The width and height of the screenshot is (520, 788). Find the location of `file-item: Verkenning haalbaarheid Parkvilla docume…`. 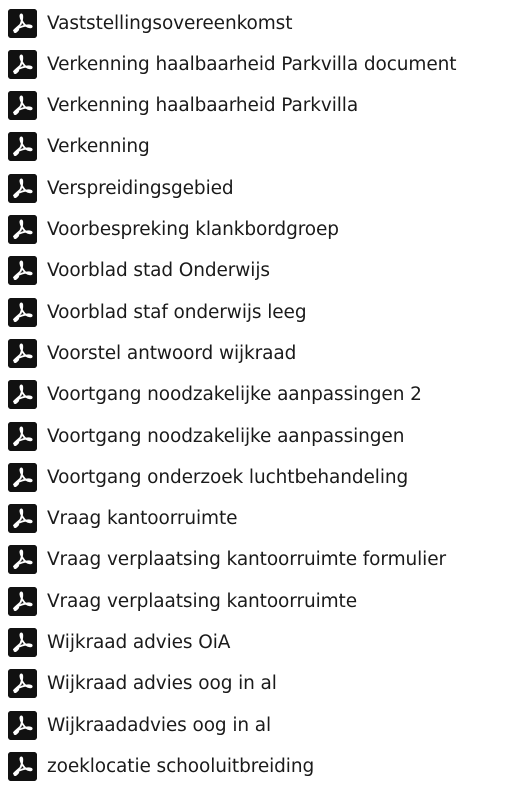

file-item: Verkenning haalbaarheid Parkvilla docume… is located at coordinates (228, 64).